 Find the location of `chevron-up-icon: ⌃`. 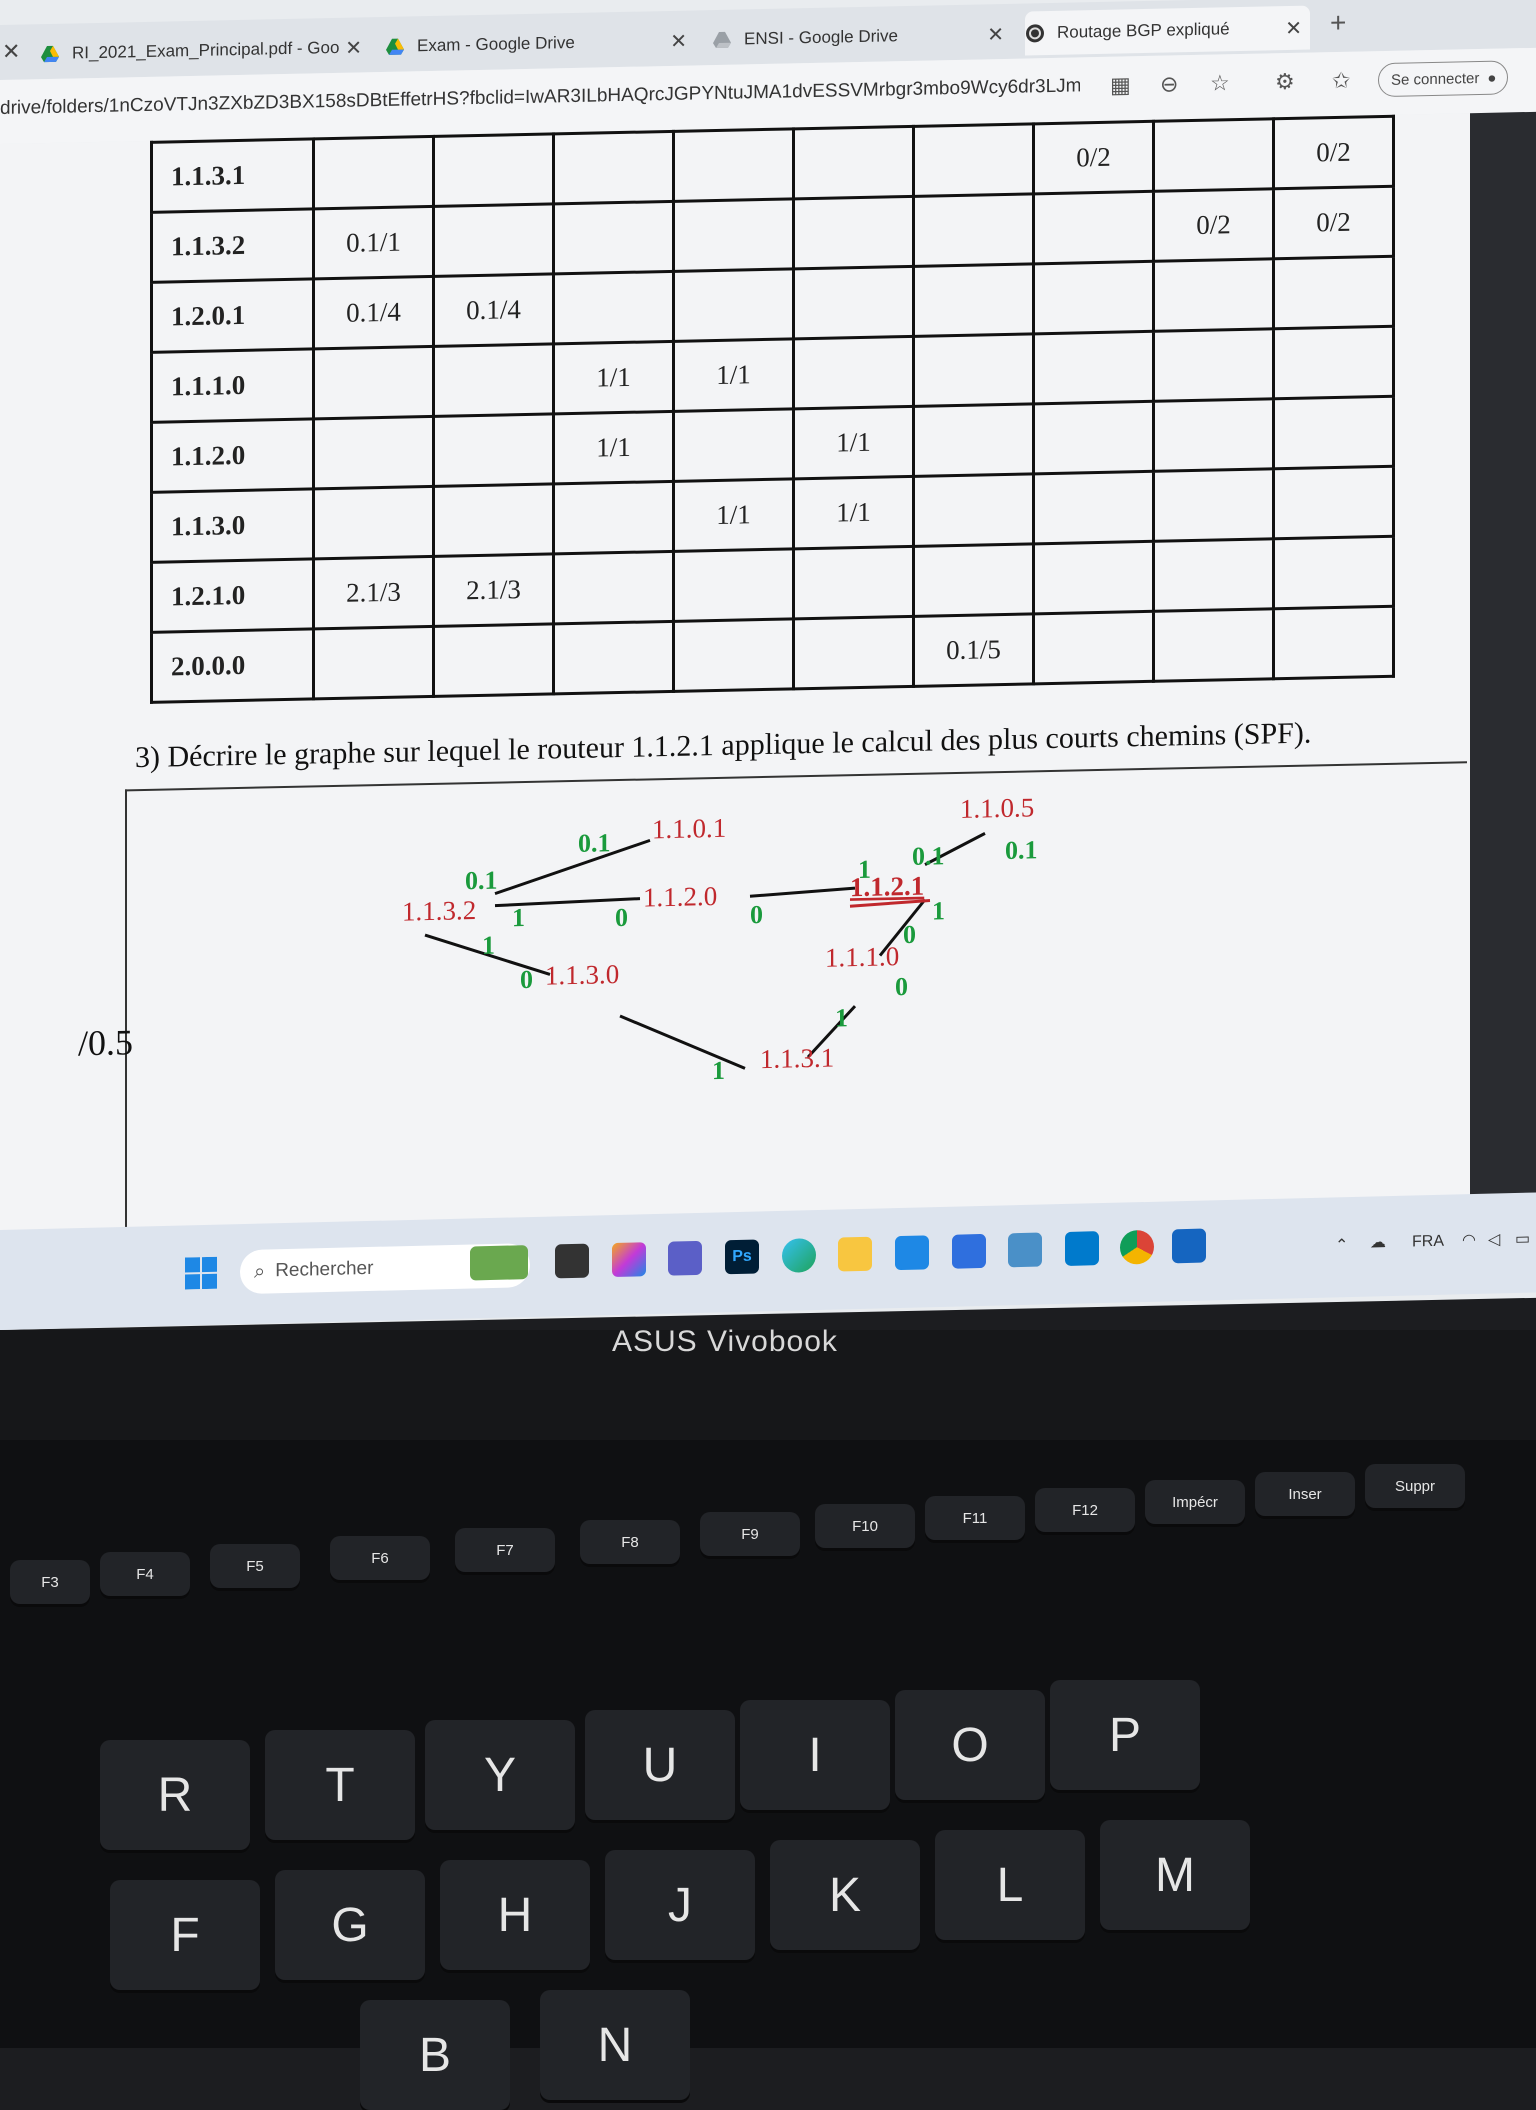

chevron-up-icon: ⌃ is located at coordinates (1341, 1245).